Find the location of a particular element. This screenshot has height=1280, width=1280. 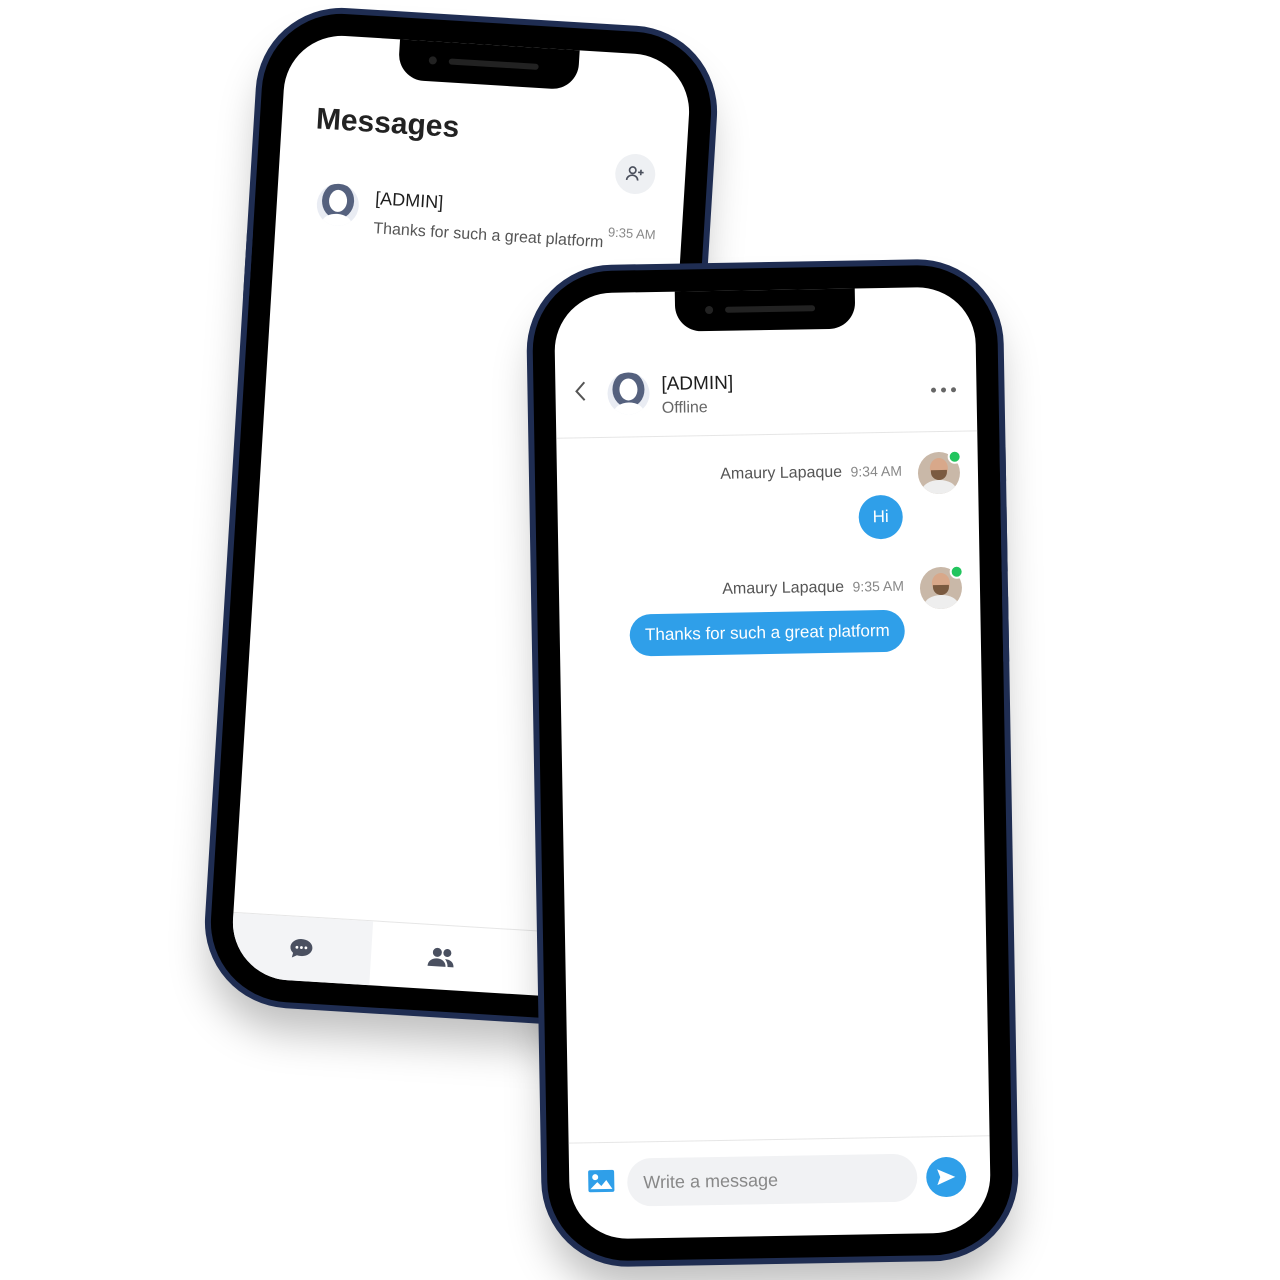

message-time: 9:35 AM is located at coordinates (878, 586).